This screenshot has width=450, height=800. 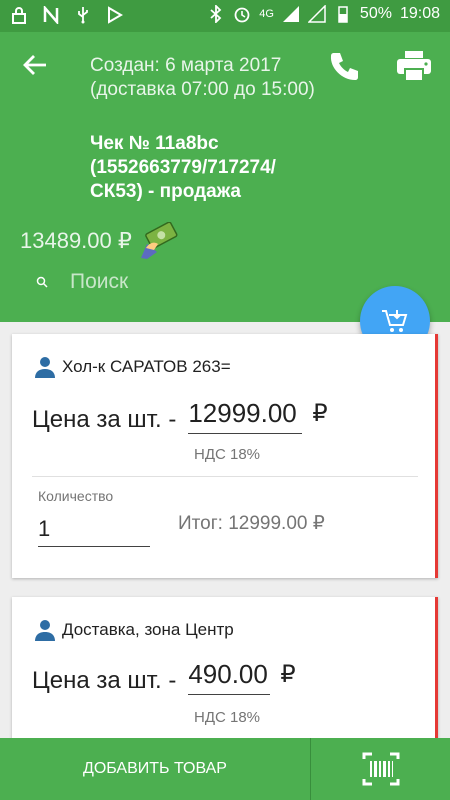 I want to click on scan-barcode-button, so click(x=380, y=769).